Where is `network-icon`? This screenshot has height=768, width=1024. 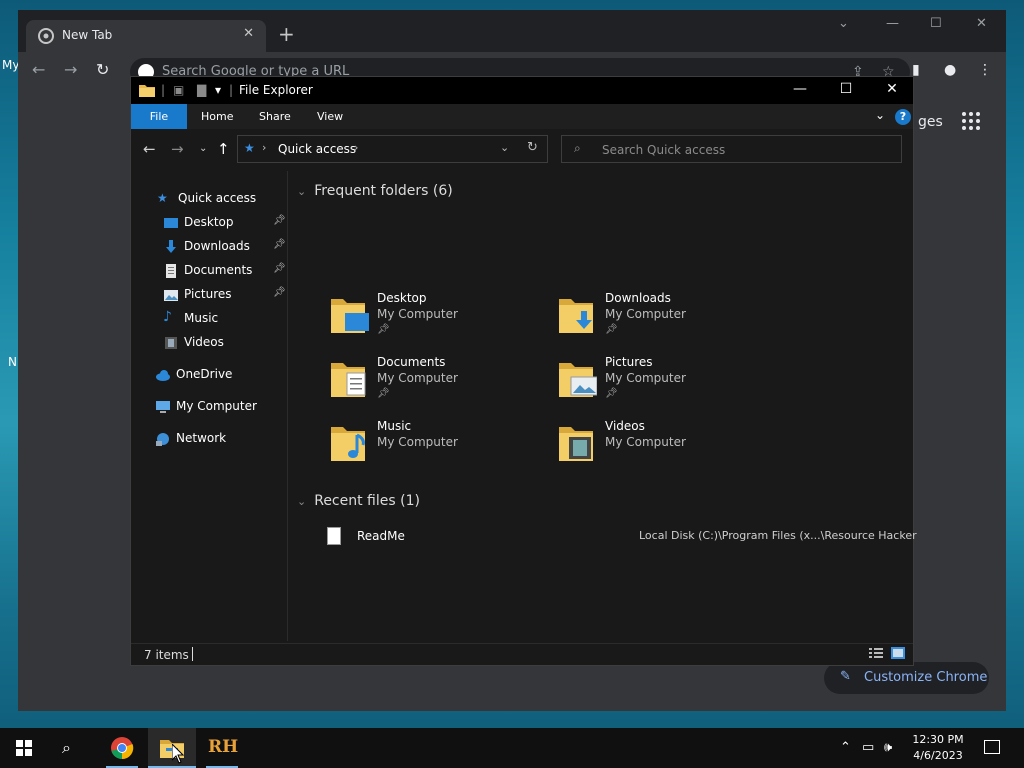
network-icon is located at coordinates (162, 439).